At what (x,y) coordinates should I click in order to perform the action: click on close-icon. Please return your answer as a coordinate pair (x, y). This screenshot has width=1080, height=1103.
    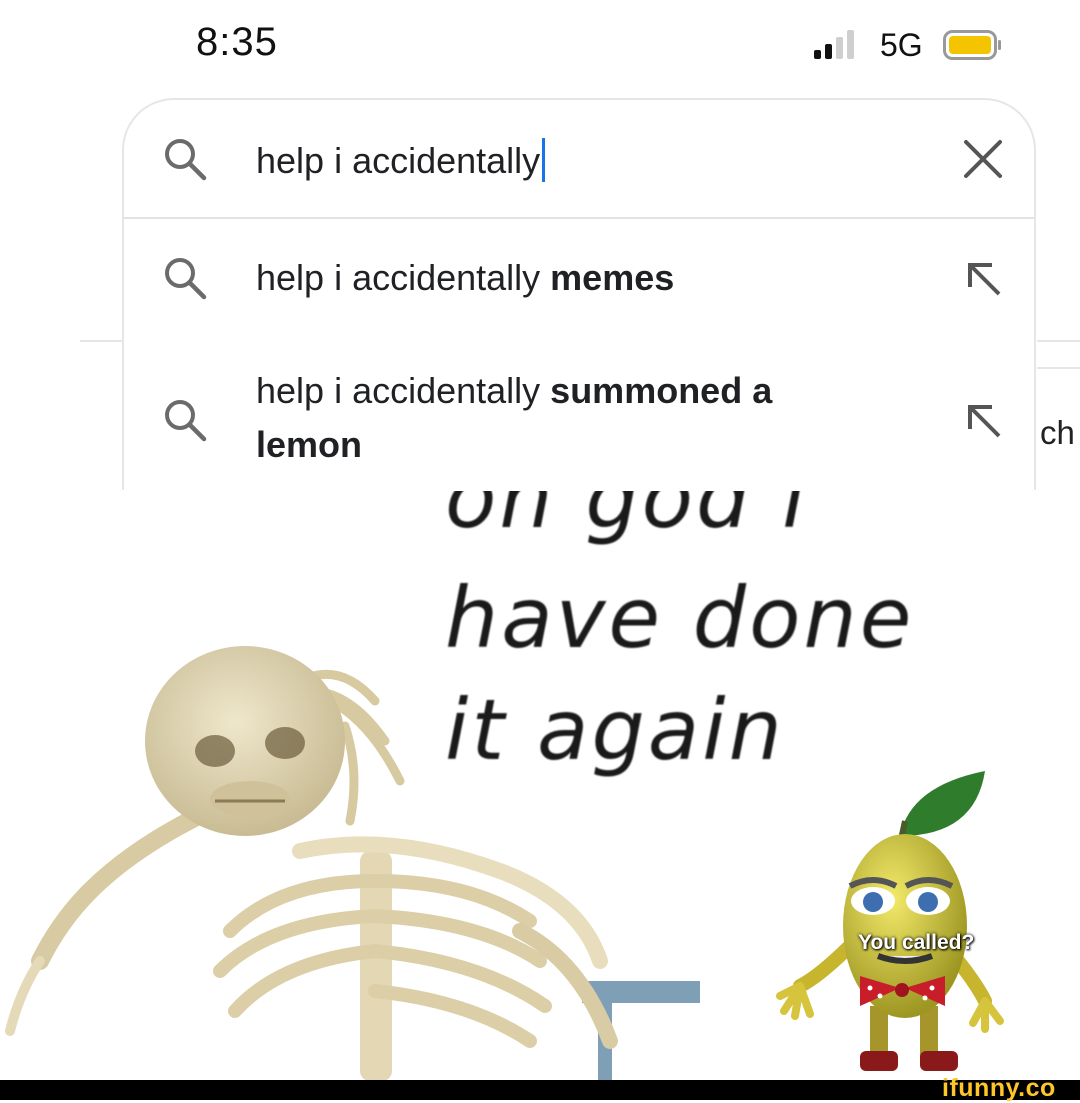
    Looking at the image, I should click on (983, 159).